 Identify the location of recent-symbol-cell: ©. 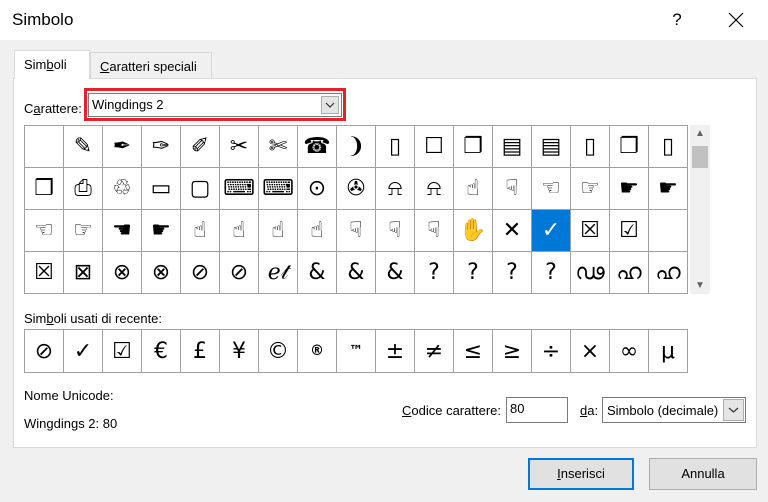
(278, 351).